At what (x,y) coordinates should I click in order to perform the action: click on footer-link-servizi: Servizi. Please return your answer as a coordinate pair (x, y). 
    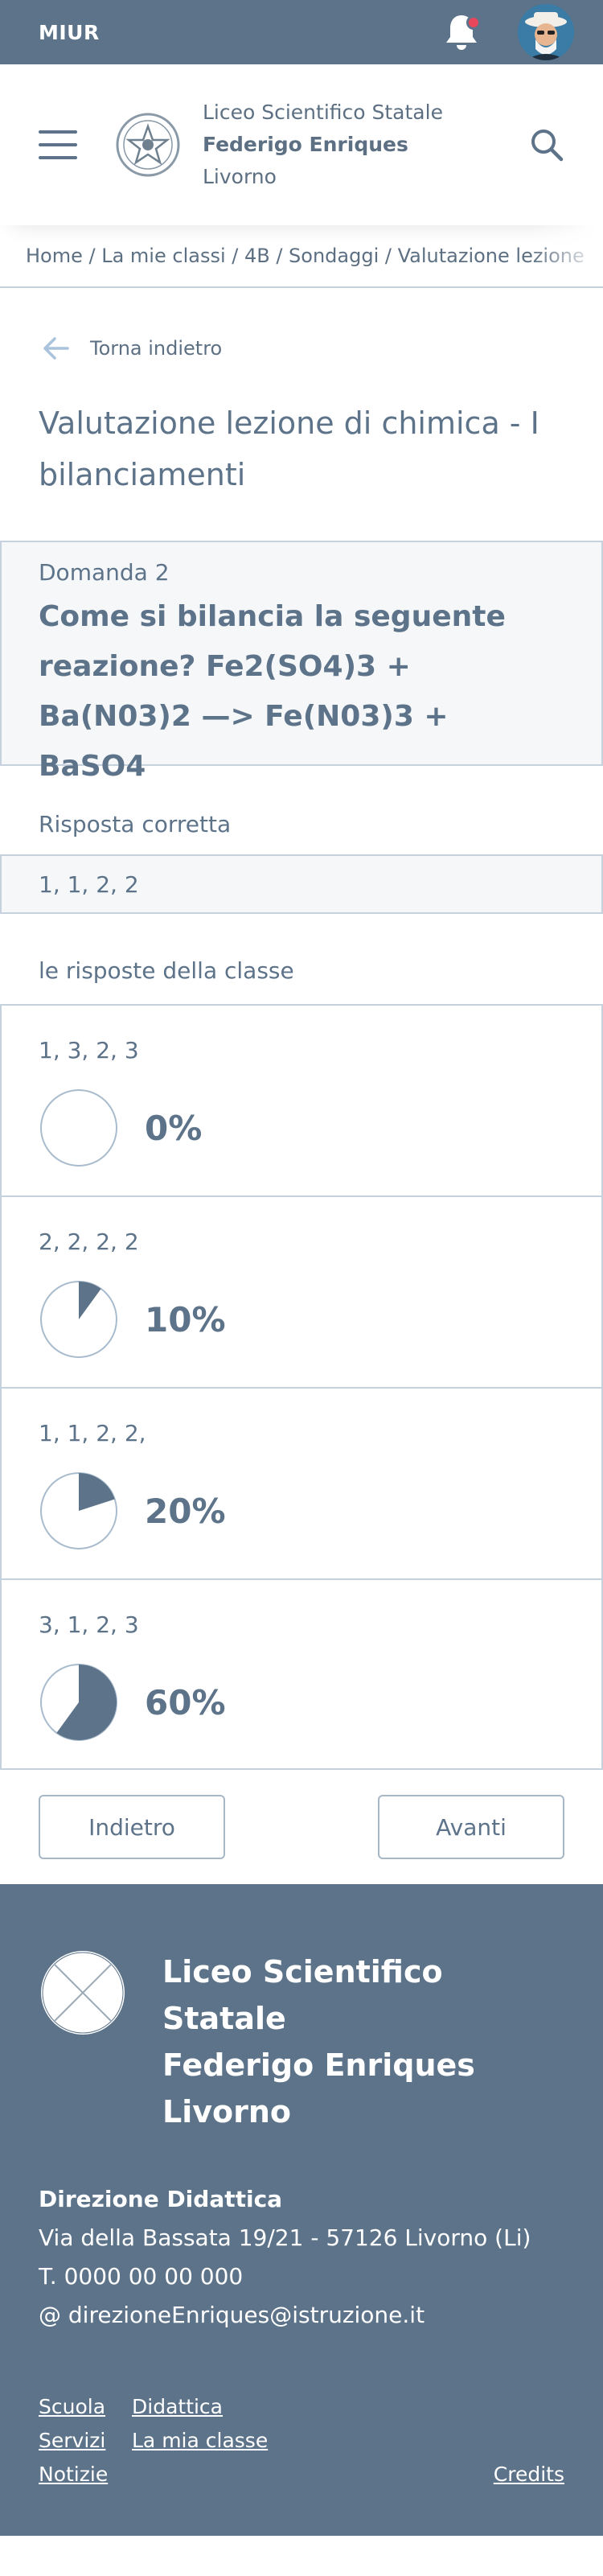
    Looking at the image, I should click on (85, 2440).